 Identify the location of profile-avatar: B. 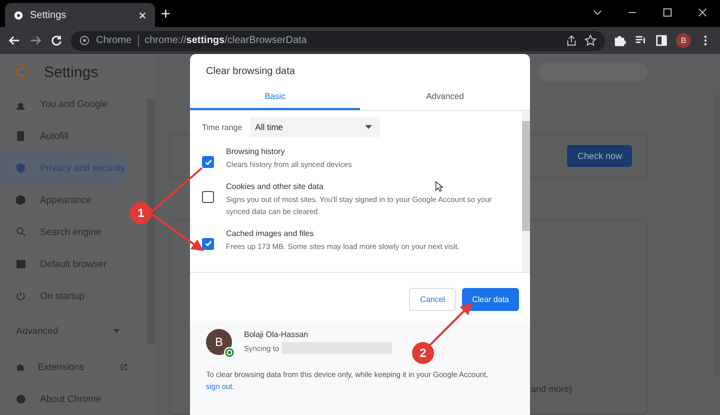
(683, 40).